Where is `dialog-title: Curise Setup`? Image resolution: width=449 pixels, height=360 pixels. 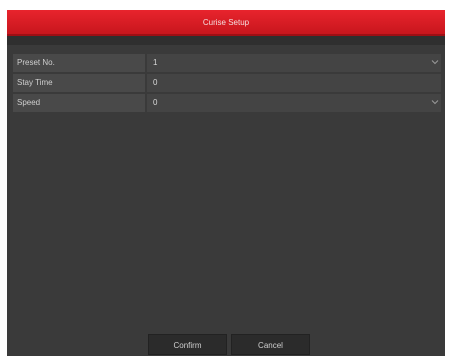
dialog-title: Curise Setup is located at coordinates (226, 22).